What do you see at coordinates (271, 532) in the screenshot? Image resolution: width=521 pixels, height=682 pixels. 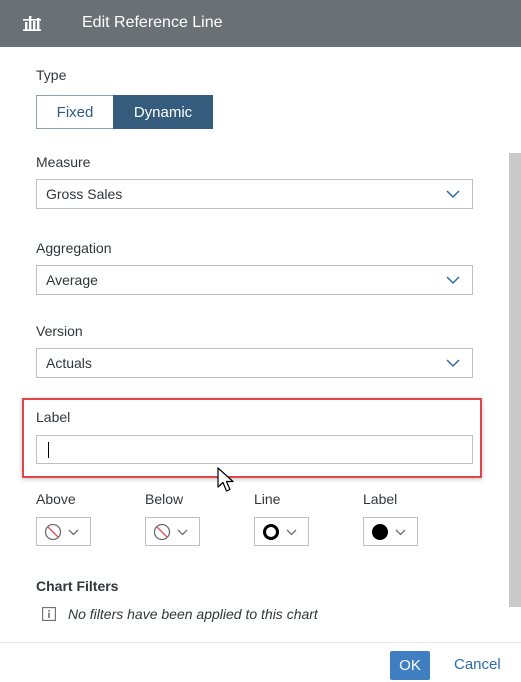 I see `ring-icon` at bounding box center [271, 532].